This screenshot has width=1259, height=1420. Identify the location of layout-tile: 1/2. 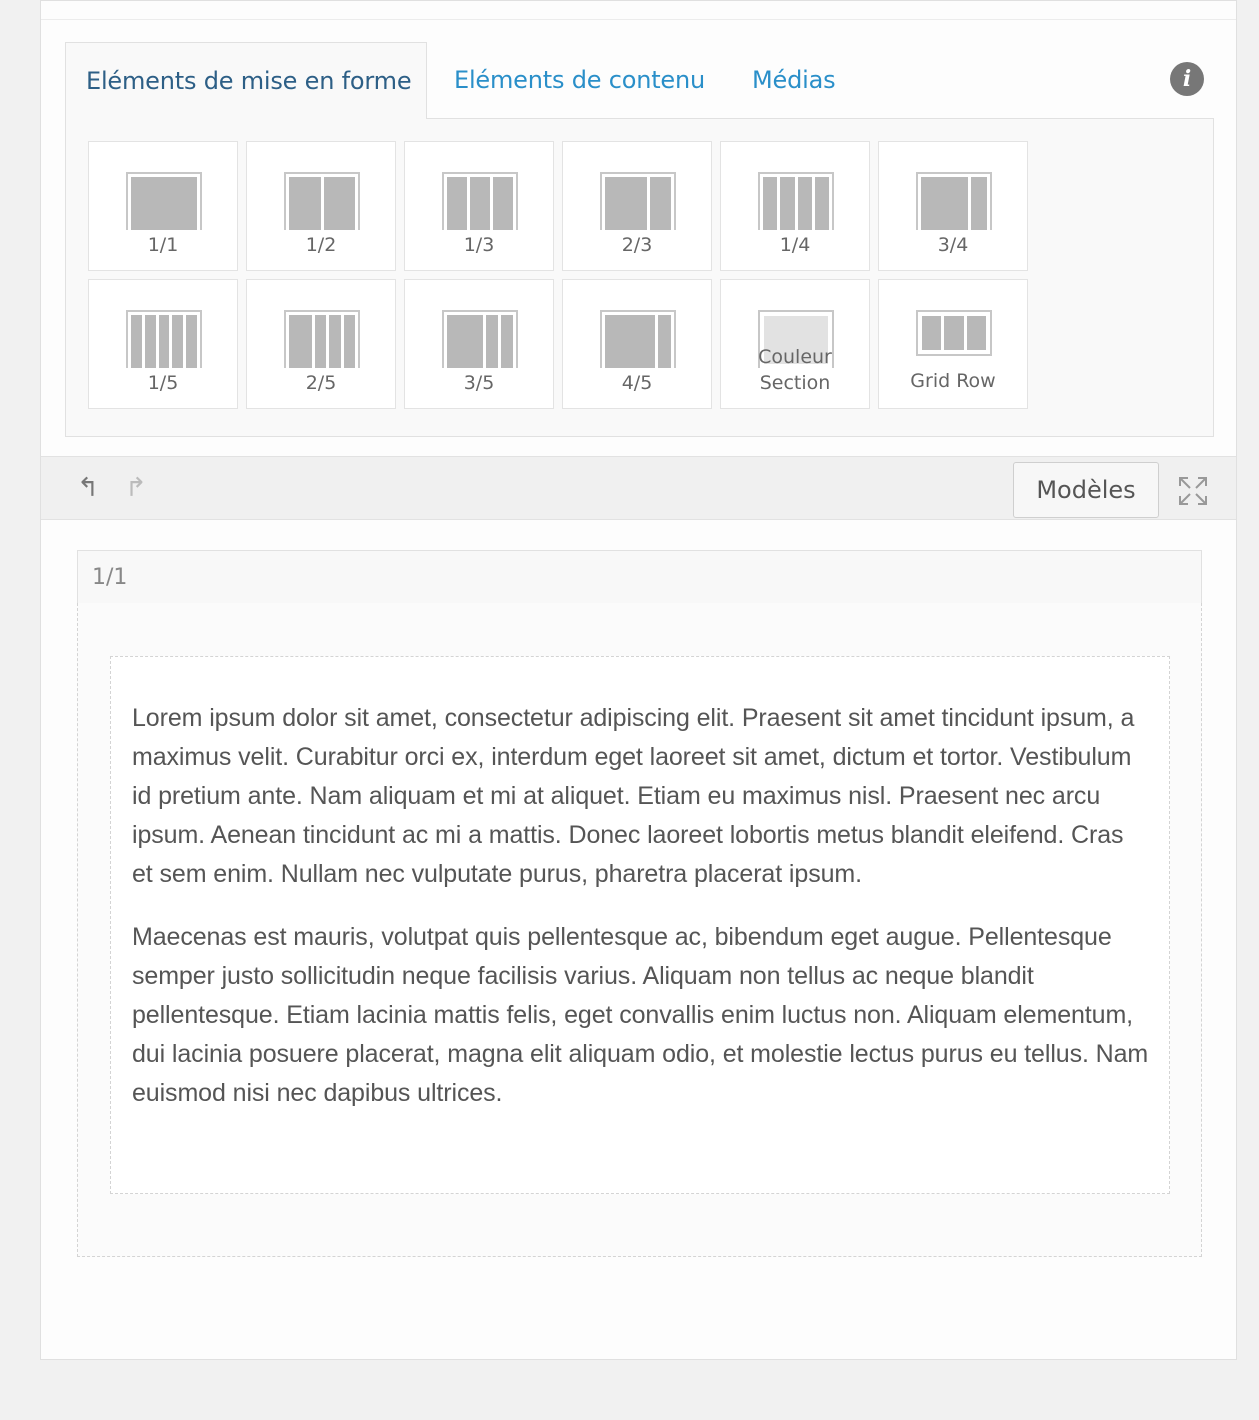
(321, 206).